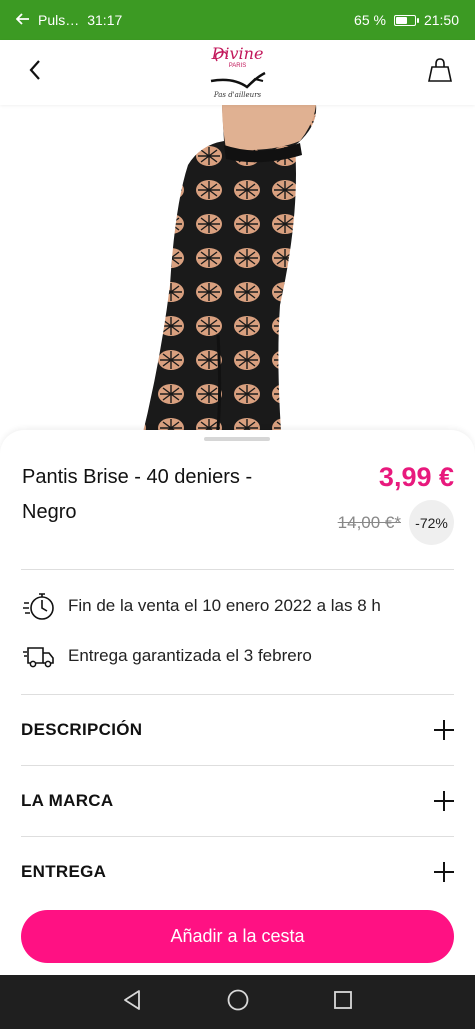 Image resolution: width=475 pixels, height=1029 pixels. I want to click on cart-button, so click(440, 73).